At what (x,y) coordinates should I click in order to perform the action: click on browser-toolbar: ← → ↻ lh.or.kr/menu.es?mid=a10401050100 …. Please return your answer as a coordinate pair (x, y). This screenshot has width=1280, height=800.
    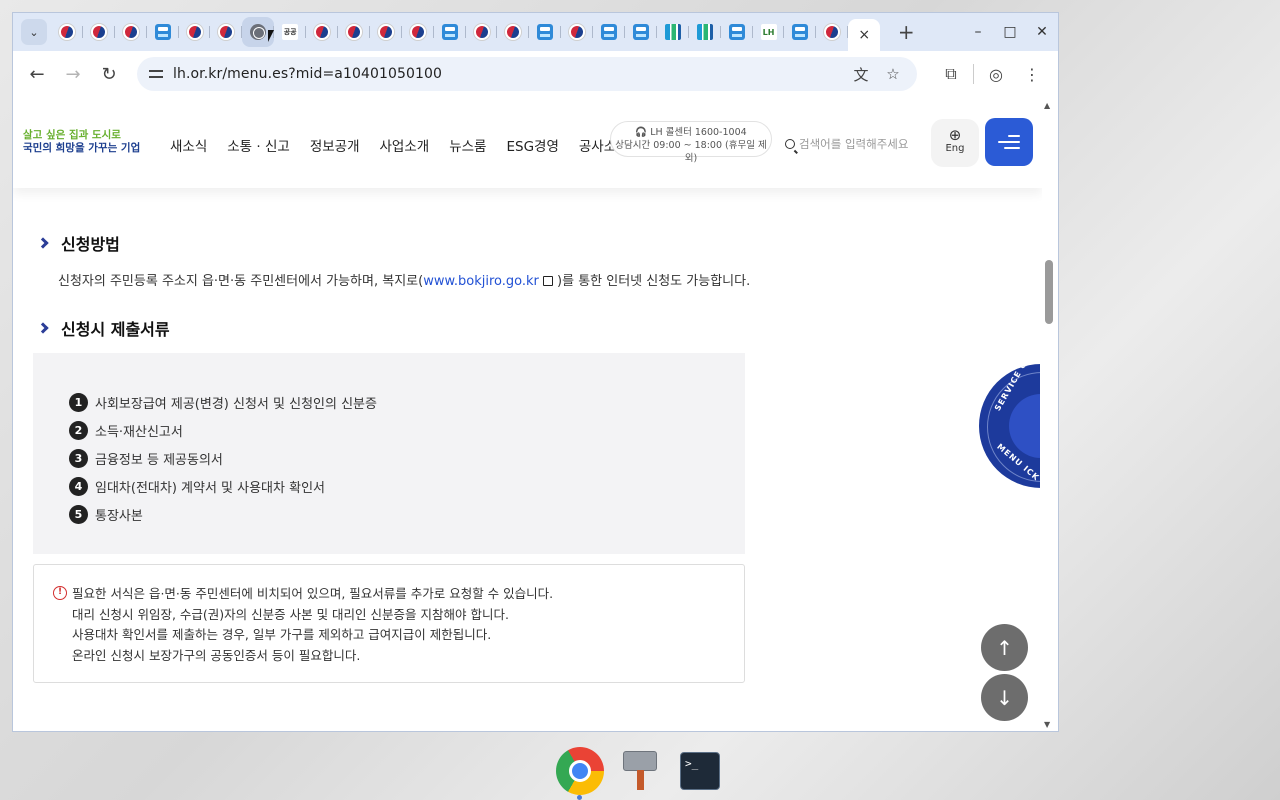
    Looking at the image, I should click on (535, 74).